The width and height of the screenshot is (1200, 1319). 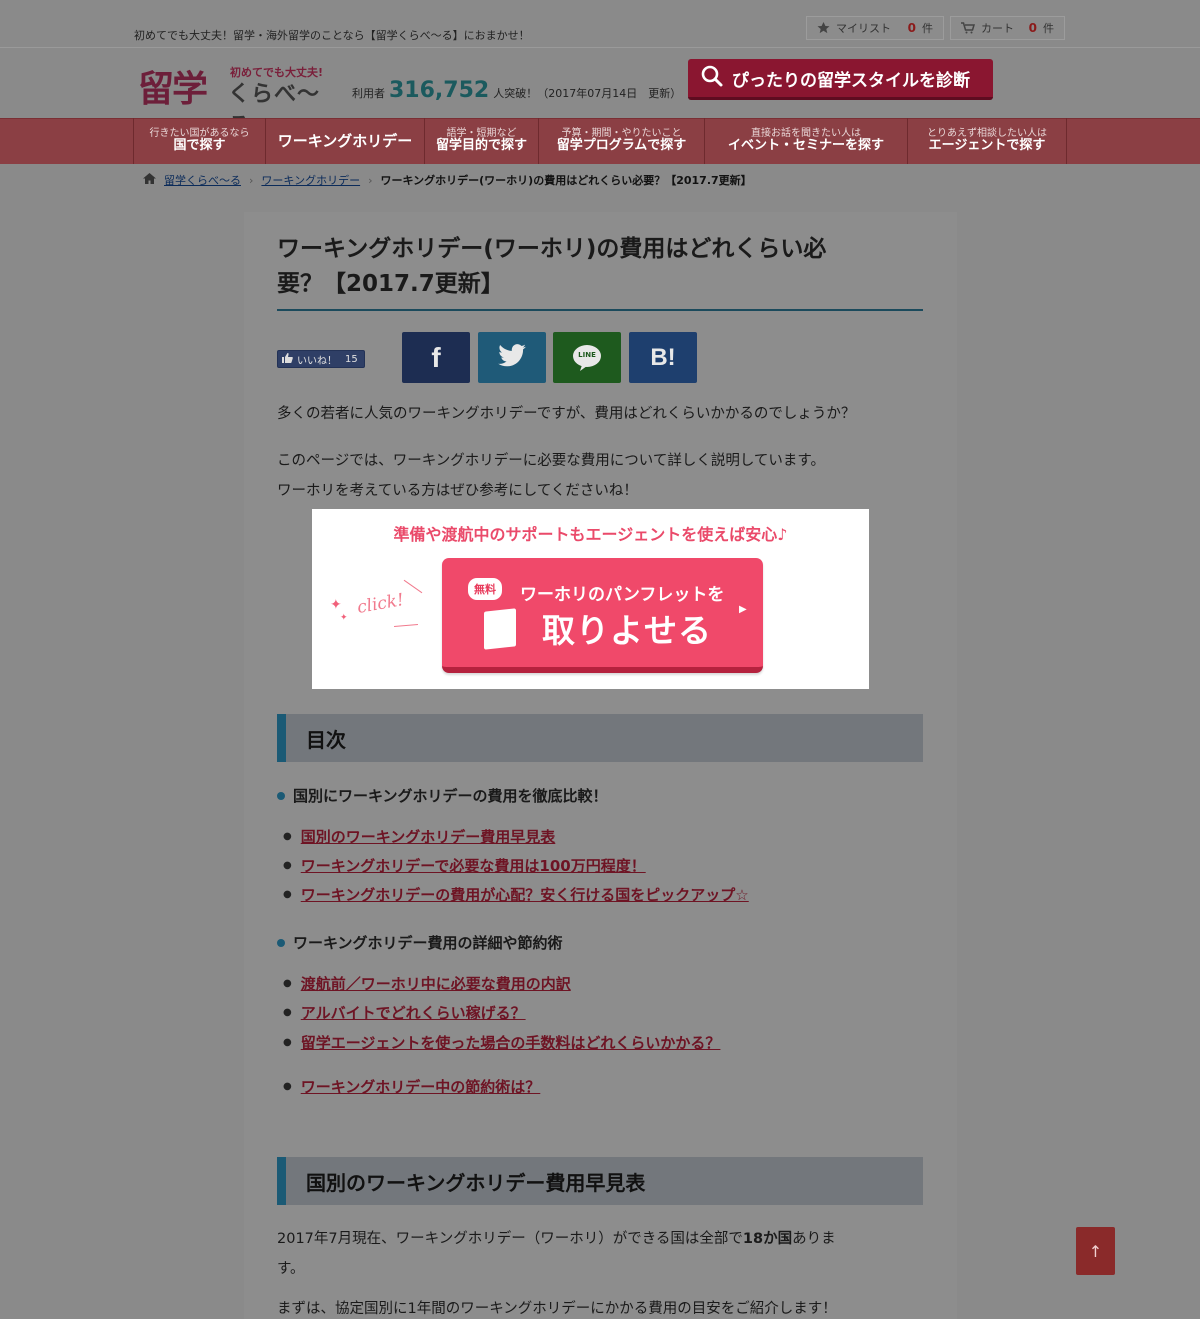 What do you see at coordinates (814, 1239) in the screenshot?
I see `para-text: ありま` at bounding box center [814, 1239].